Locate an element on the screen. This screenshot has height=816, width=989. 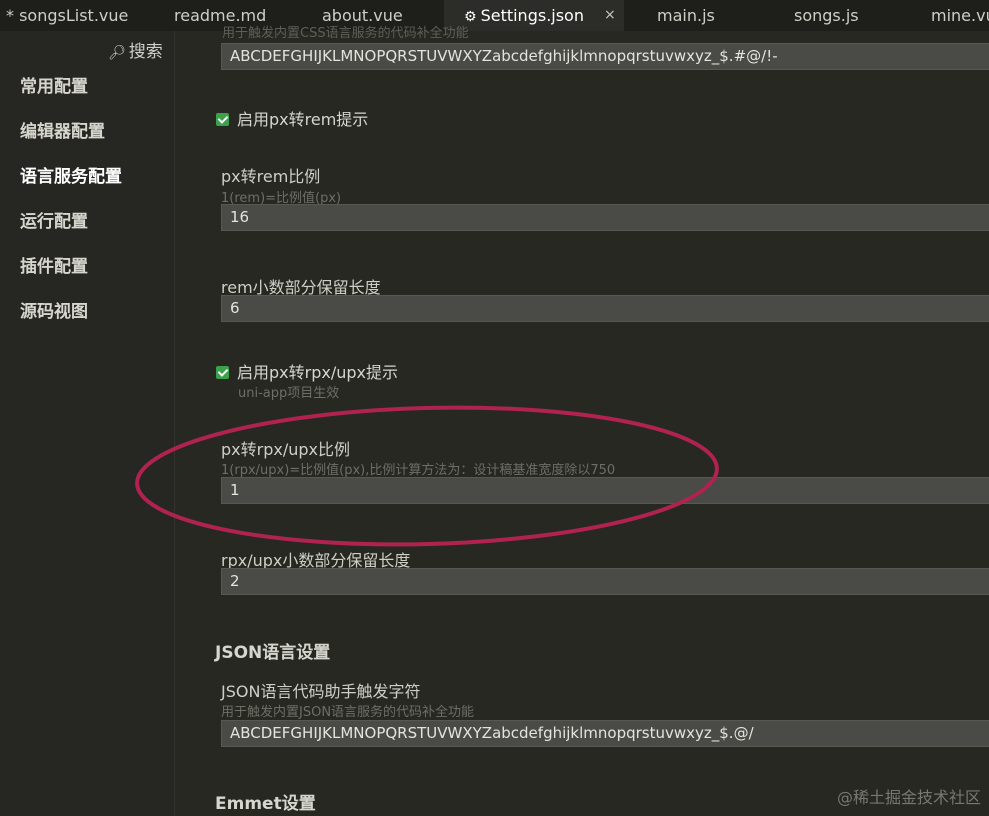
json-trigger-label: JSON语言代码助手触发字符 is located at coordinates (321, 691).